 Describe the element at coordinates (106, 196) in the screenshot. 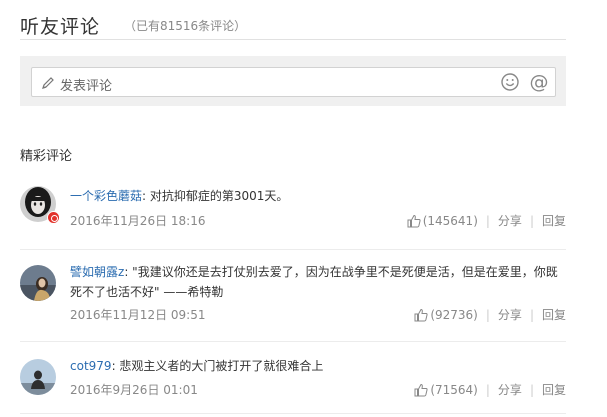

I see `comment-username: 一个彩色蘑菇` at that location.